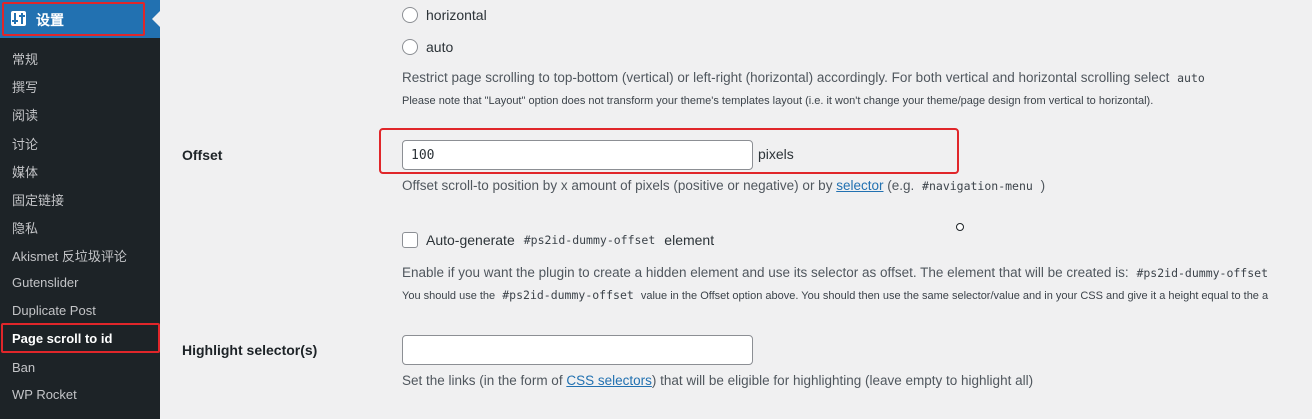 The height and width of the screenshot is (419, 1312). What do you see at coordinates (977, 186) in the screenshot?
I see `offset-desc-code: #navigation-menu` at bounding box center [977, 186].